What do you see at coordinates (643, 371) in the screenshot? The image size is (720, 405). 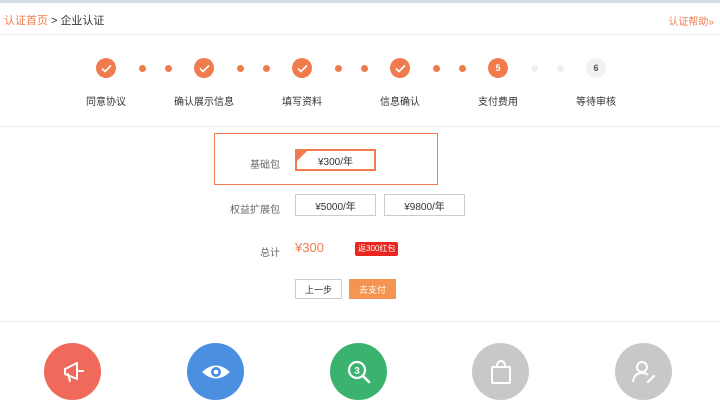 I see `user-edit-icon` at bounding box center [643, 371].